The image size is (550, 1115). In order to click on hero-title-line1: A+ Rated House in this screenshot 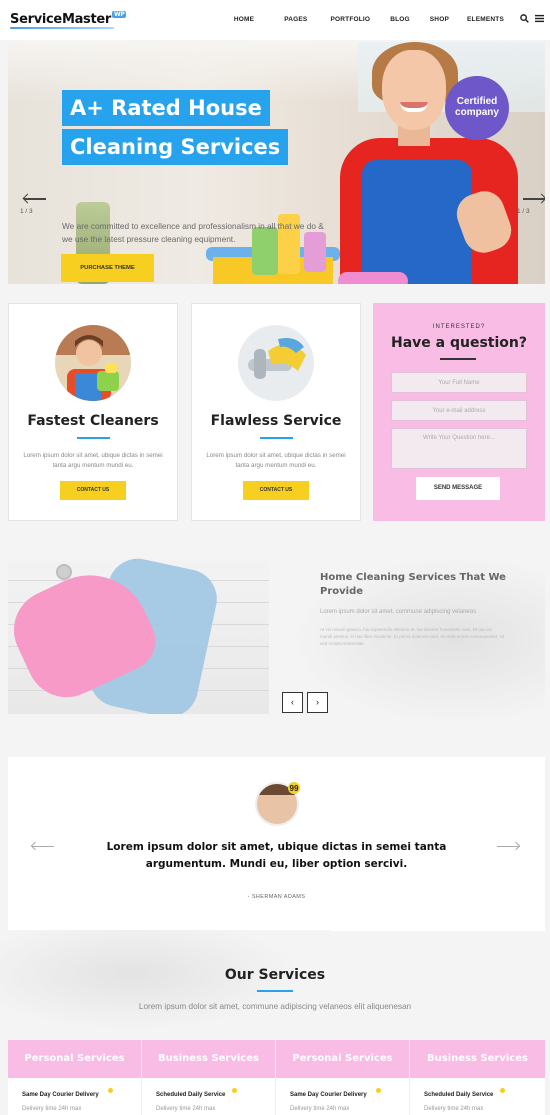, I will do `click(166, 108)`.